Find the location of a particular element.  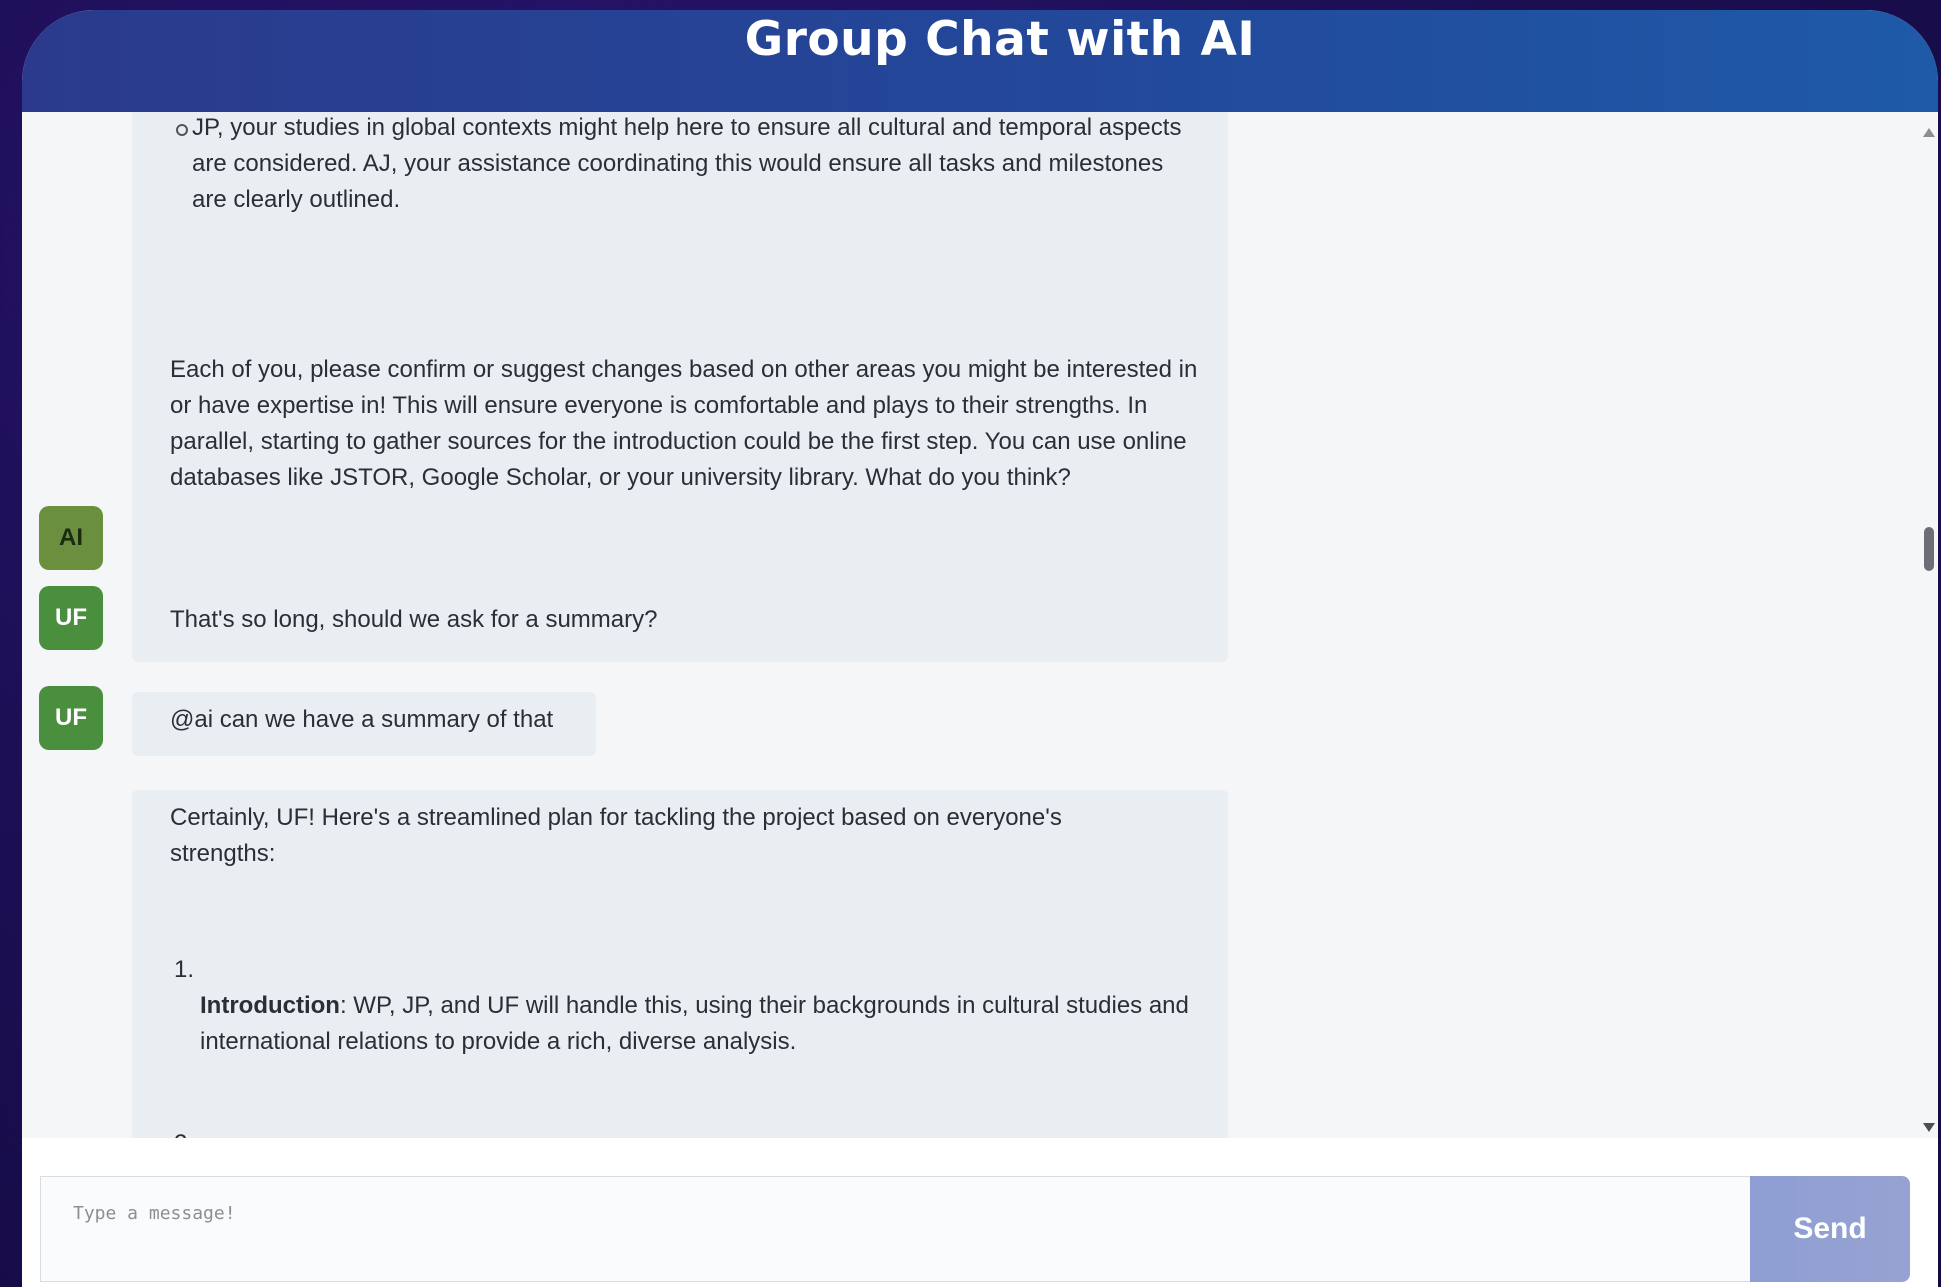

scrollbar is located at coordinates (1929, 625).